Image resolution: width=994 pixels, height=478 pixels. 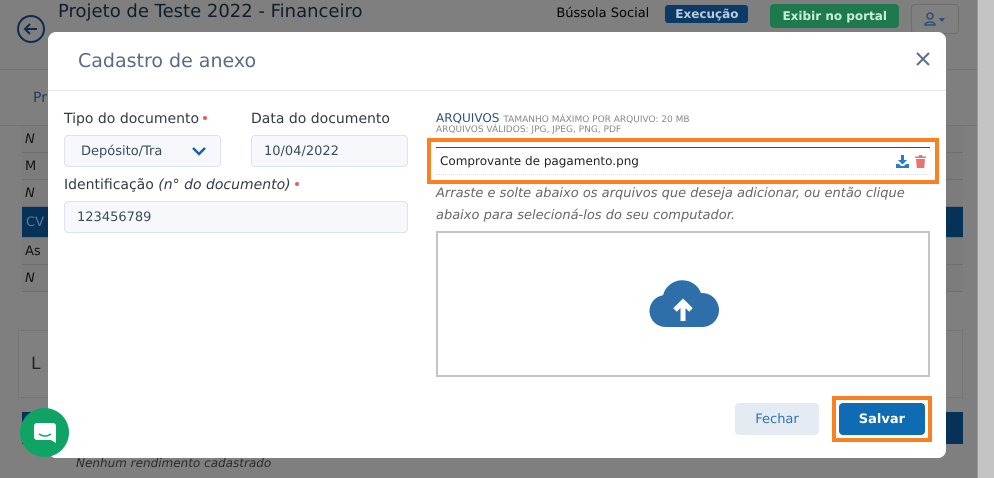 What do you see at coordinates (468, 118) in the screenshot?
I see `files-heading: ARQUIVOS` at bounding box center [468, 118].